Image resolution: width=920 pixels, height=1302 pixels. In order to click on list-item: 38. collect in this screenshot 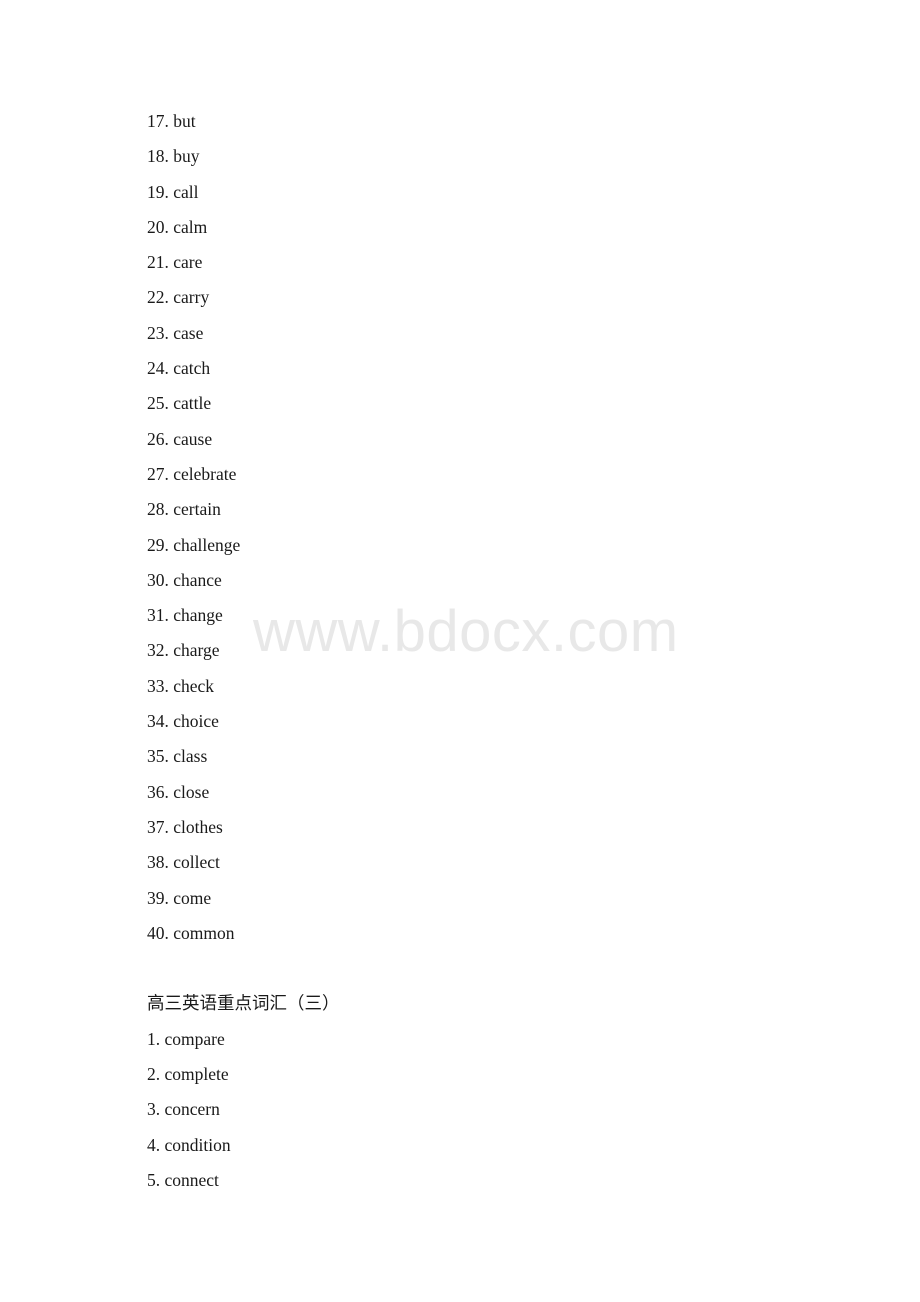, I will do `click(183, 862)`.